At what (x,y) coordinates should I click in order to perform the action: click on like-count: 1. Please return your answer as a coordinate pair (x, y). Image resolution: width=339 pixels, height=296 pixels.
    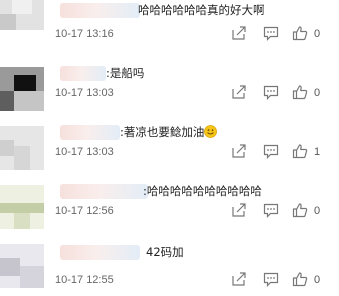
    Looking at the image, I should click on (317, 152).